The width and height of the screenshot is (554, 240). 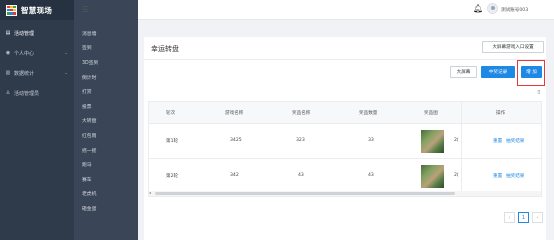 What do you see at coordinates (24, 53) in the screenshot?
I see `sidebar-item-label: 个人中心` at bounding box center [24, 53].